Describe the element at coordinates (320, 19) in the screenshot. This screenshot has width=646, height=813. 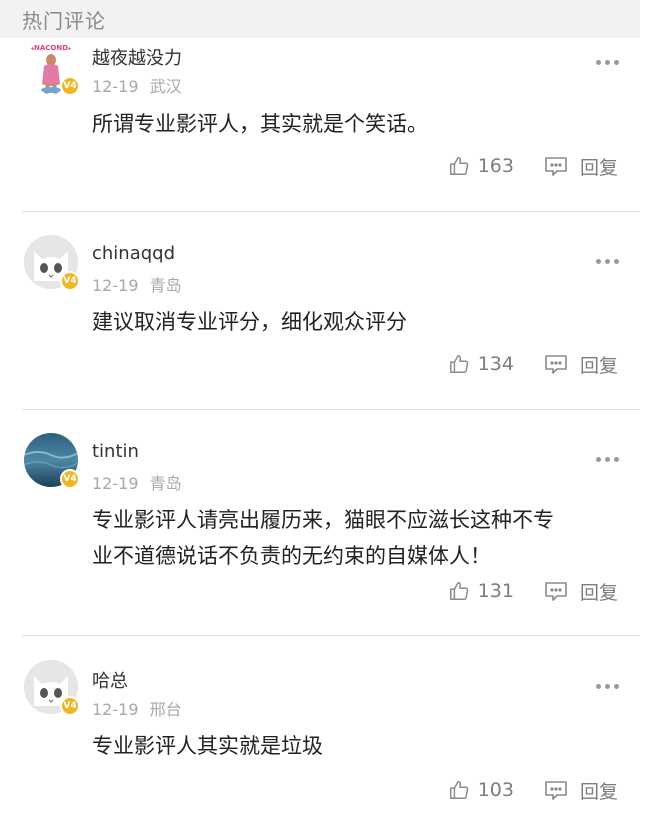
I see `hot-comments-header: 热门评论` at that location.